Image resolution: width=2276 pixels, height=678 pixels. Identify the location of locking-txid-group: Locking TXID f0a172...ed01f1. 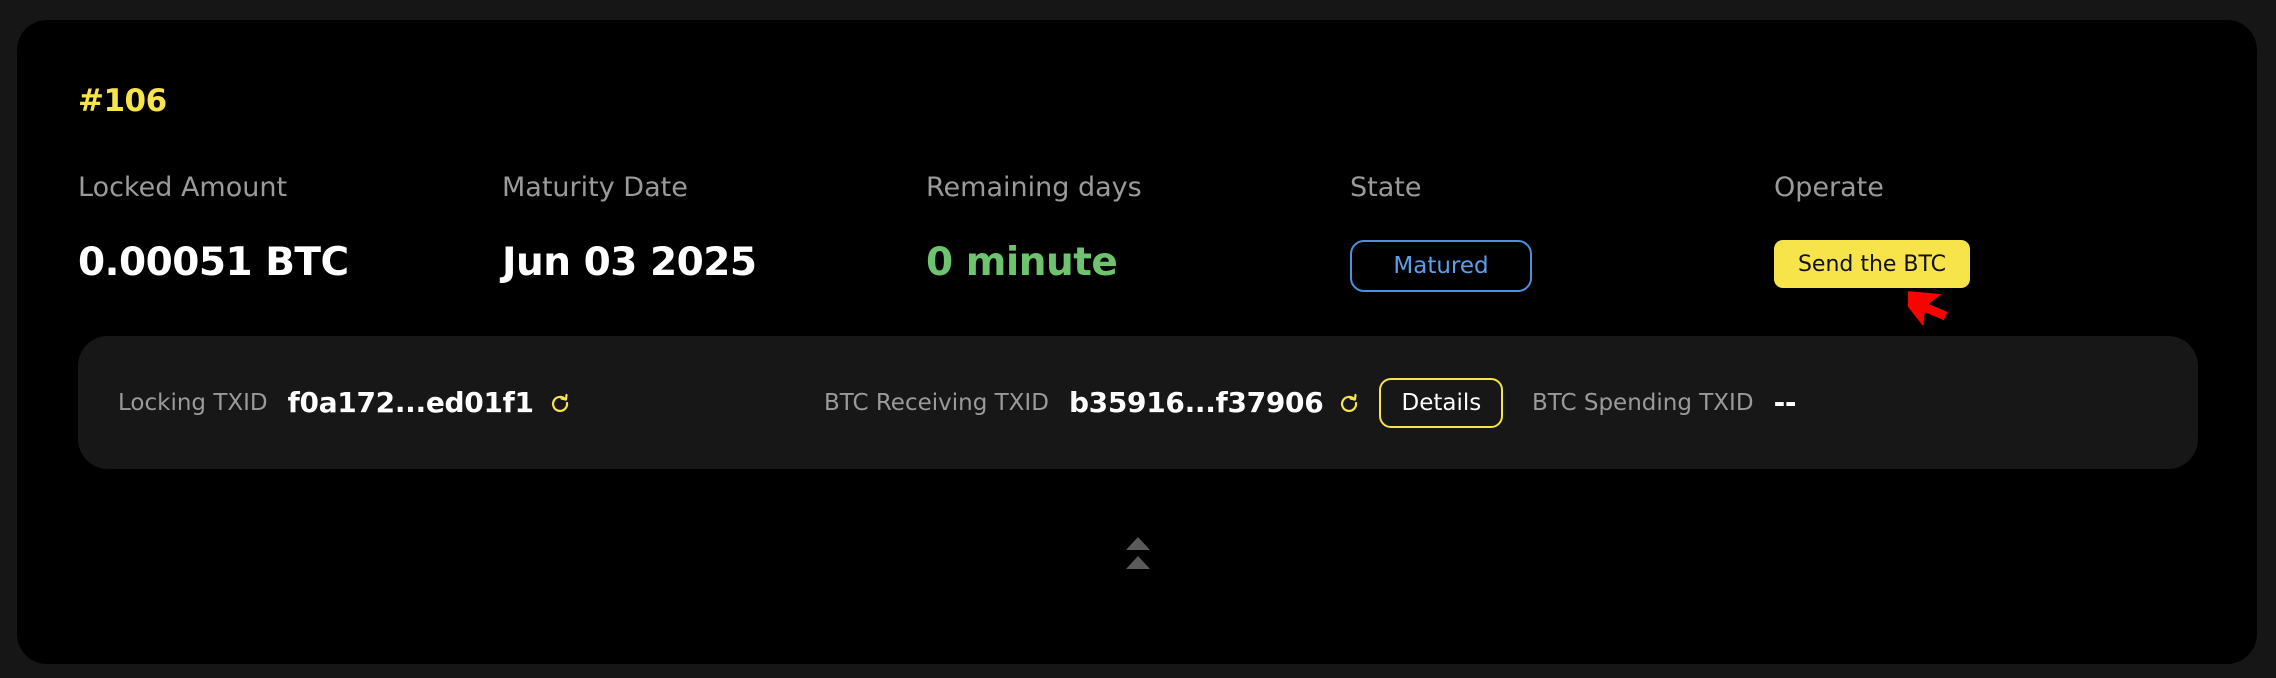
(344, 402).